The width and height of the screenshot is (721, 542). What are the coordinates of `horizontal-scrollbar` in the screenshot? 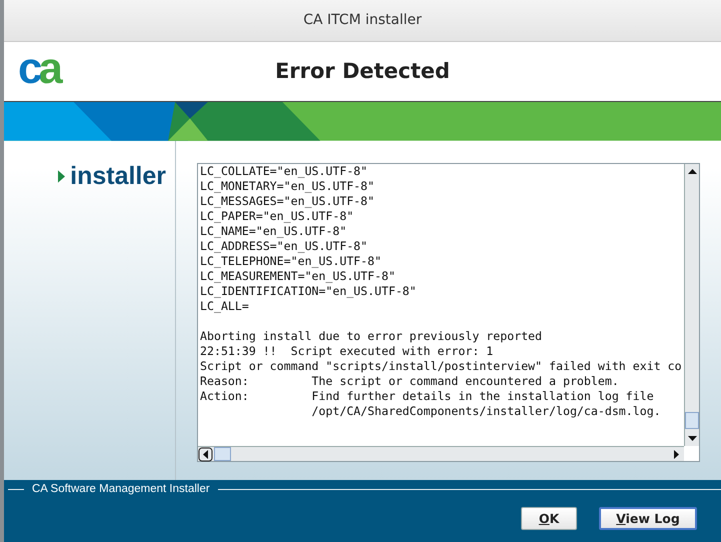 It's located at (441, 453).